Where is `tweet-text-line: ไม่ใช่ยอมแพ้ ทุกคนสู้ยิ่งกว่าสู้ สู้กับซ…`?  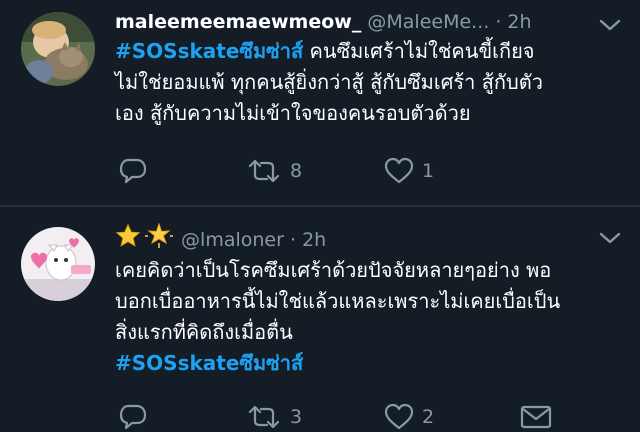 tweet-text-line: ไม่ใช่ยอมแพ้ ทุกคนสู้ยิ่งกว่าสู้ สู้กับซ… is located at coordinates (329, 82).